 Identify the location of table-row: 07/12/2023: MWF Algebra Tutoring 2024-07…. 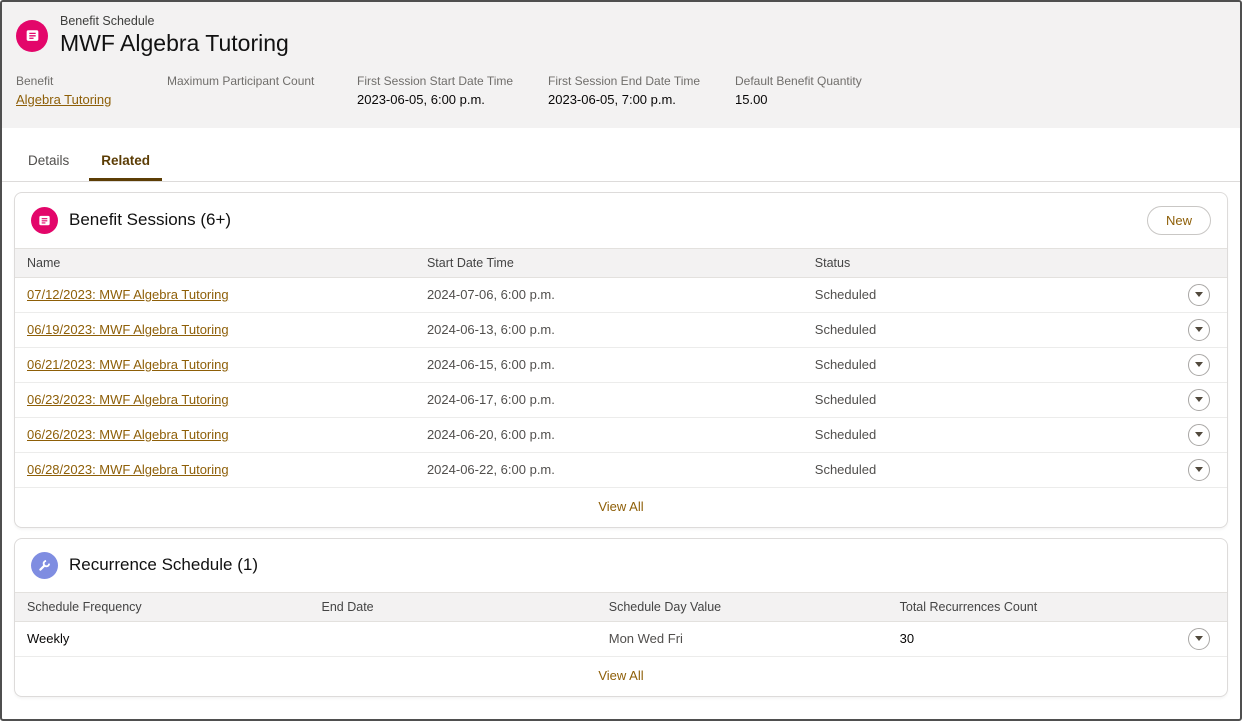
(621, 295).